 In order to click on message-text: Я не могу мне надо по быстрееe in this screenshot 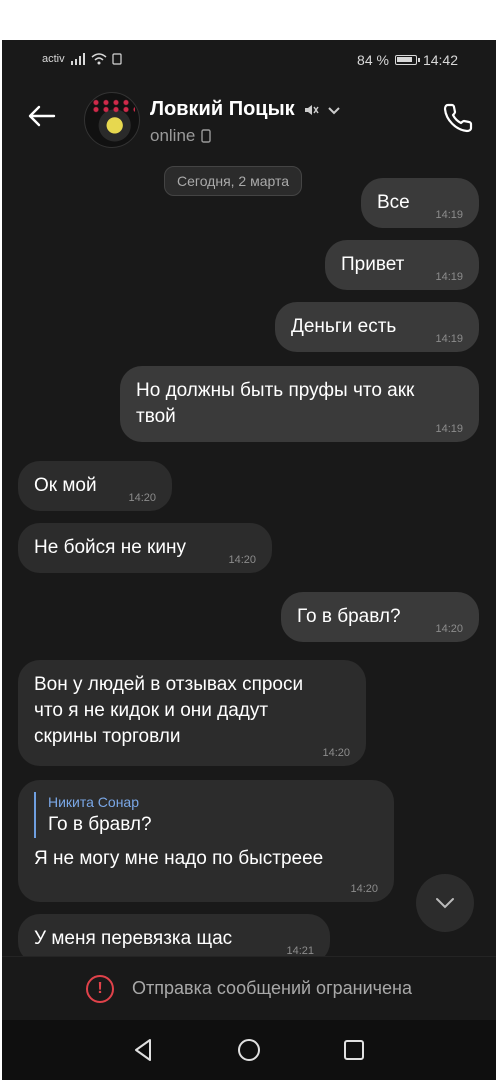, I will do `click(179, 858)`.